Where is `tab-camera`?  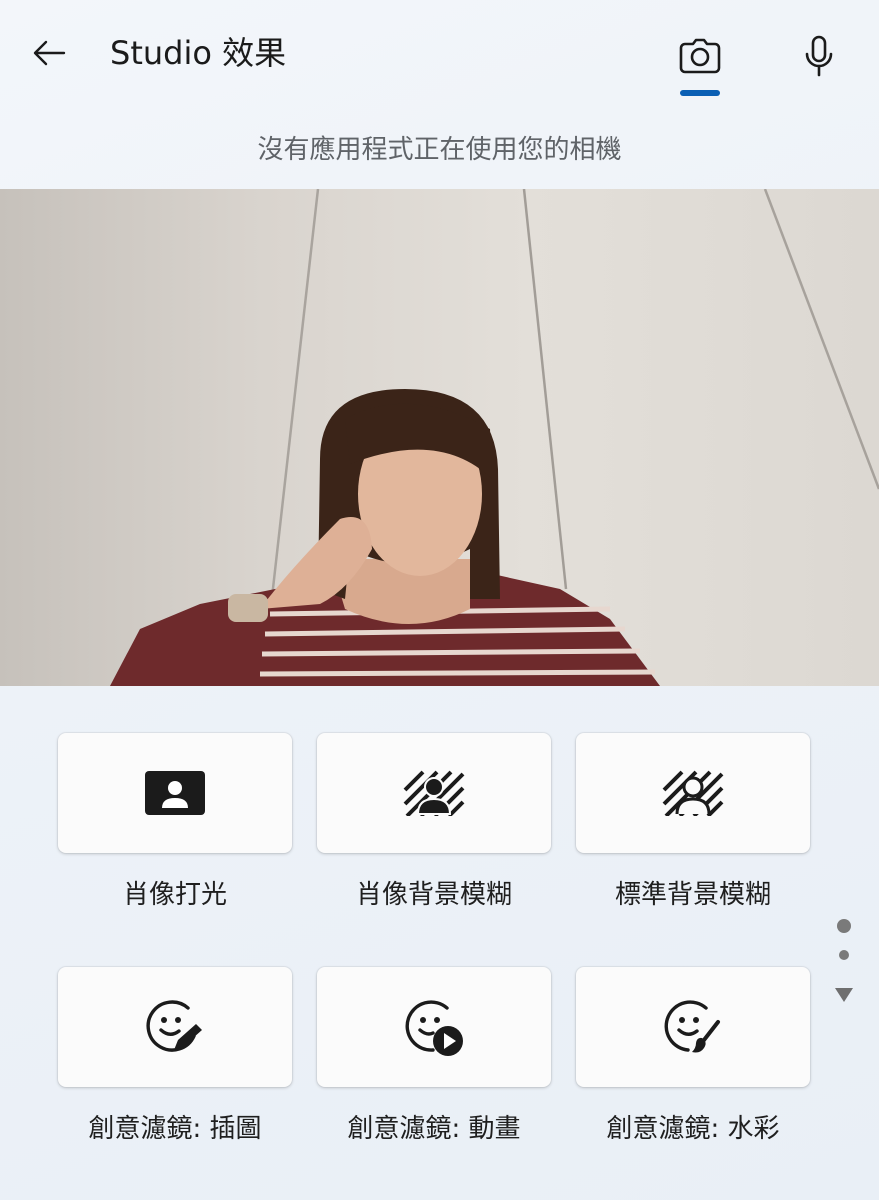 tab-camera is located at coordinates (700, 56).